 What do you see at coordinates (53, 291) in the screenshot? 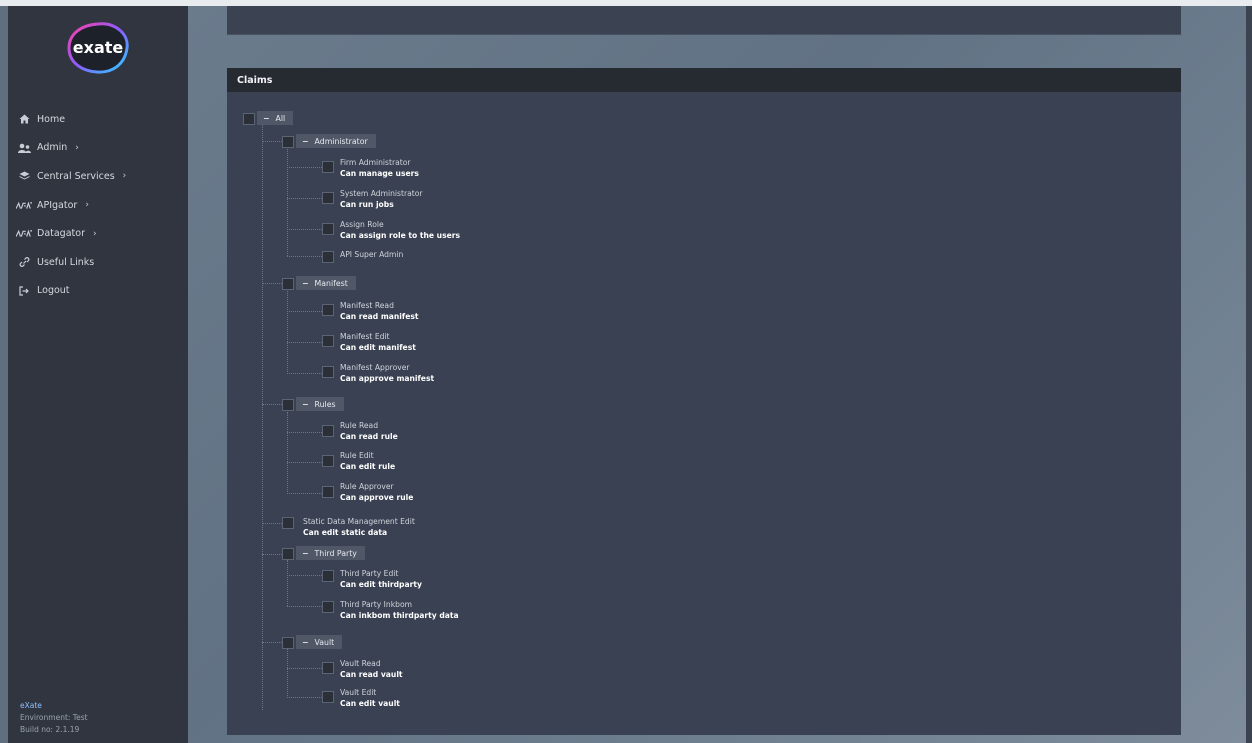
I see `sidebar-item-label: Logout` at bounding box center [53, 291].